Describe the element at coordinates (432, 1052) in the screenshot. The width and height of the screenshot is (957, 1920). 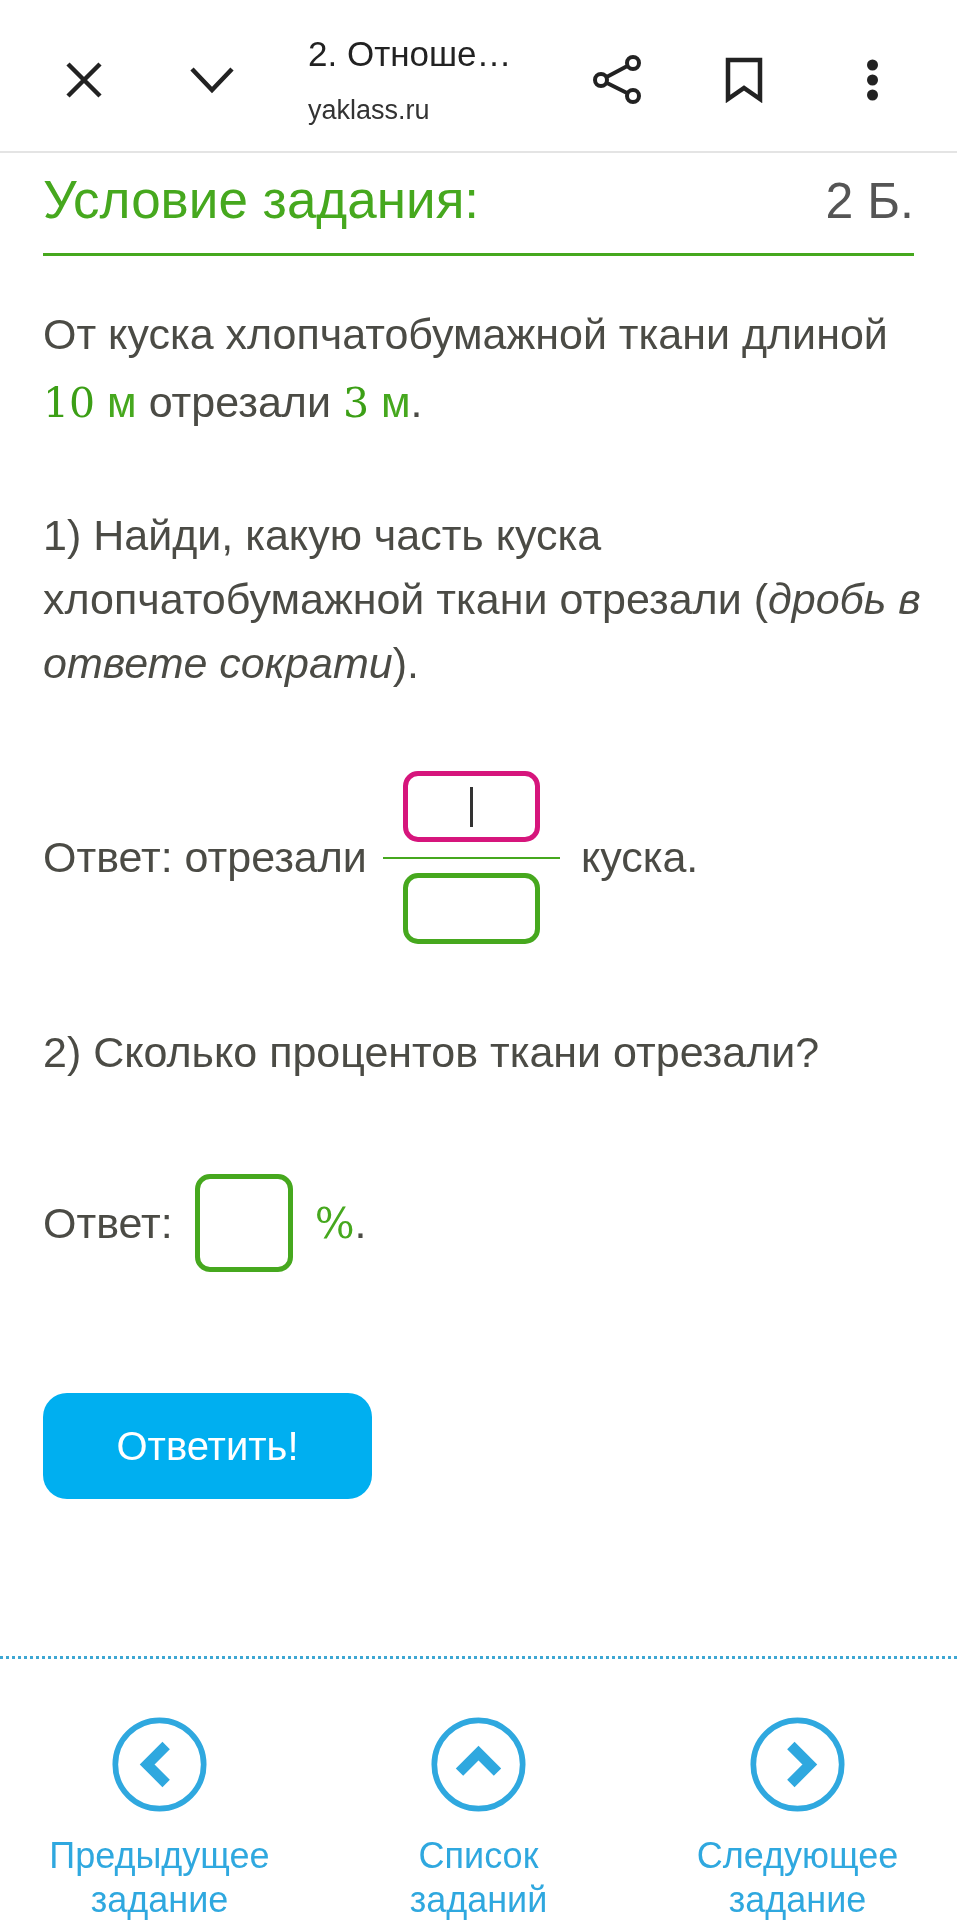
I see `question-text: 2) Сколько процентов ткани отрезали?` at that location.